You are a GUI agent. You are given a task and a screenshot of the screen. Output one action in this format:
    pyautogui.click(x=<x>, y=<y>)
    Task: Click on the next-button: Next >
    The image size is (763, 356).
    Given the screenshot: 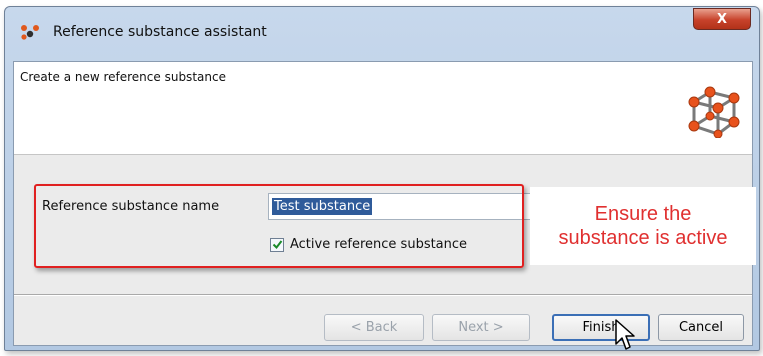 What is the action you would take?
    pyautogui.click(x=481, y=327)
    